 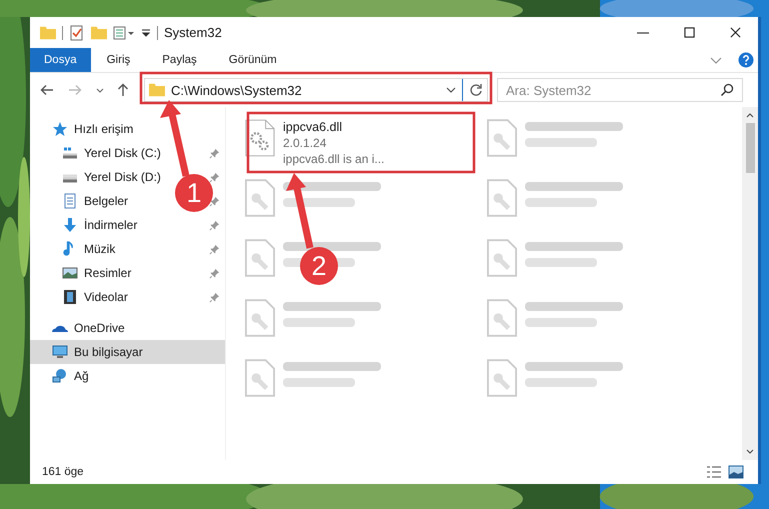 What do you see at coordinates (70, 273) in the screenshot?
I see `image-icon` at bounding box center [70, 273].